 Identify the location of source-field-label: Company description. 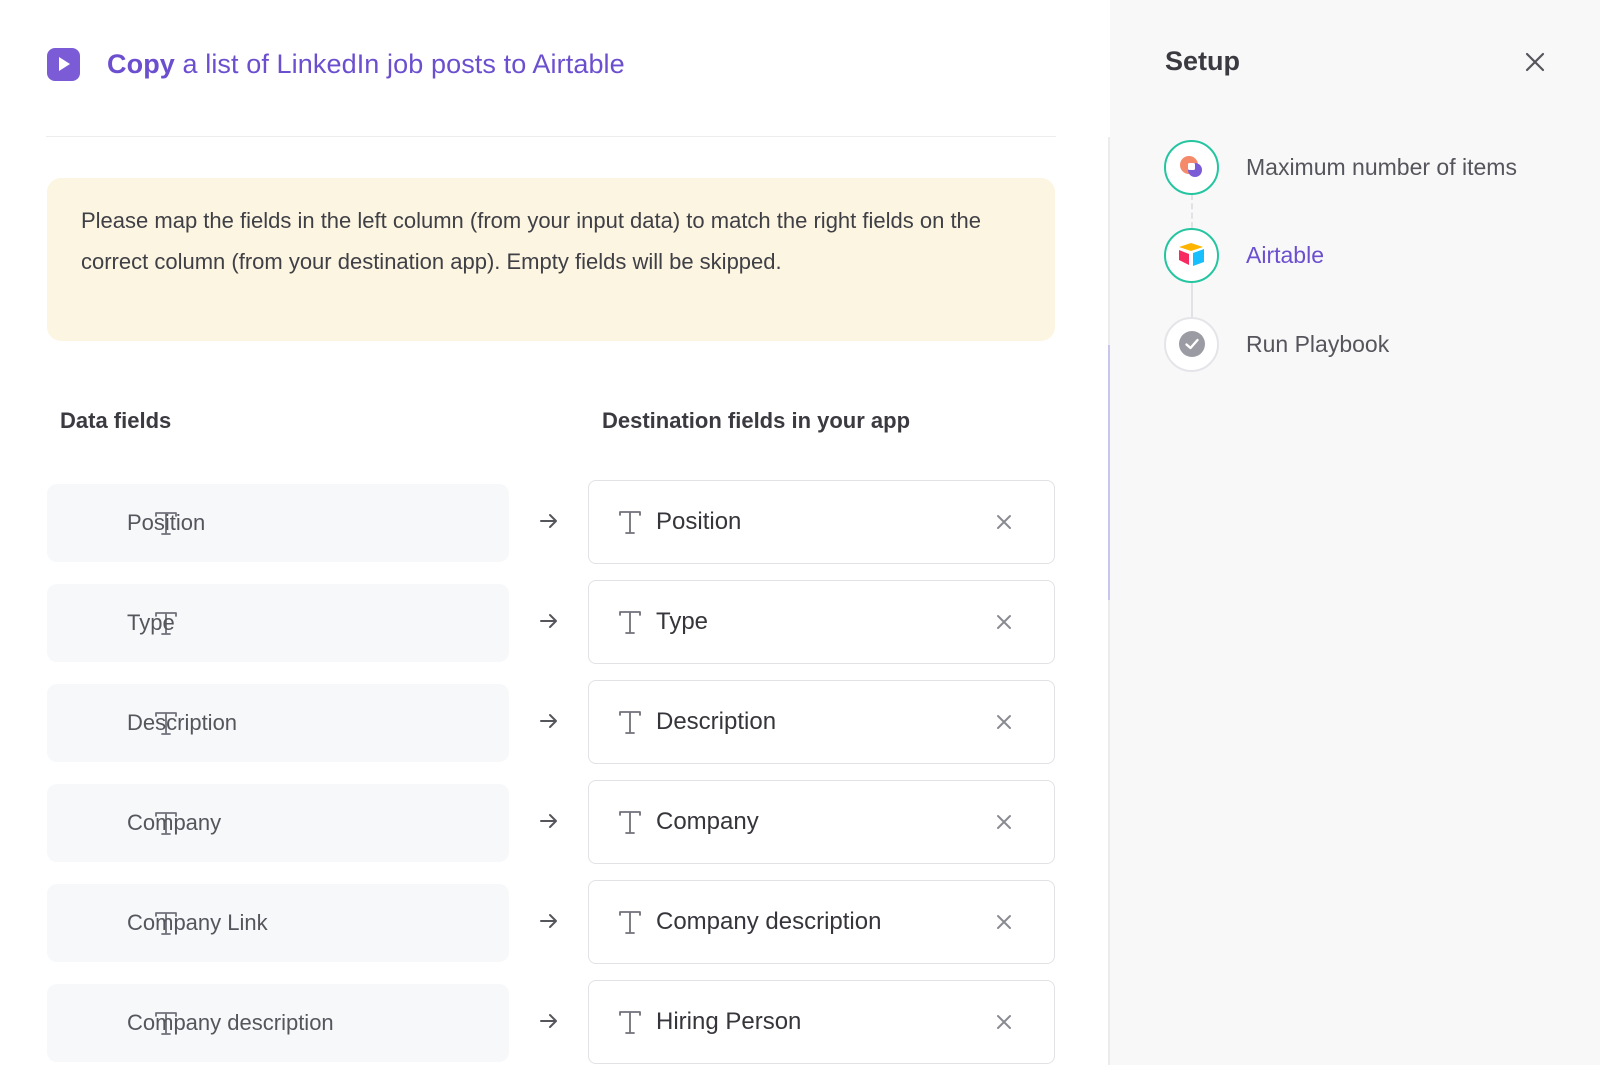
(230, 1022).